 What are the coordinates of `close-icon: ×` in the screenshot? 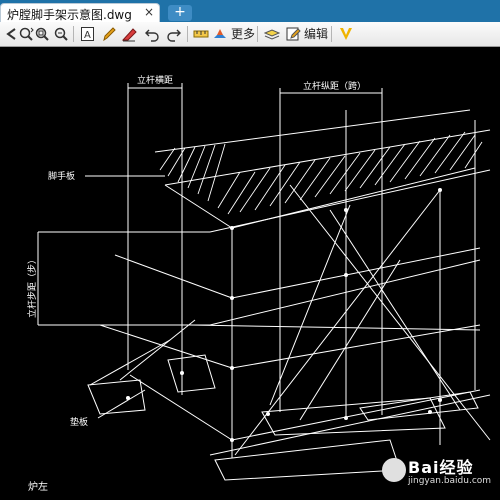 It's located at (149, 12).